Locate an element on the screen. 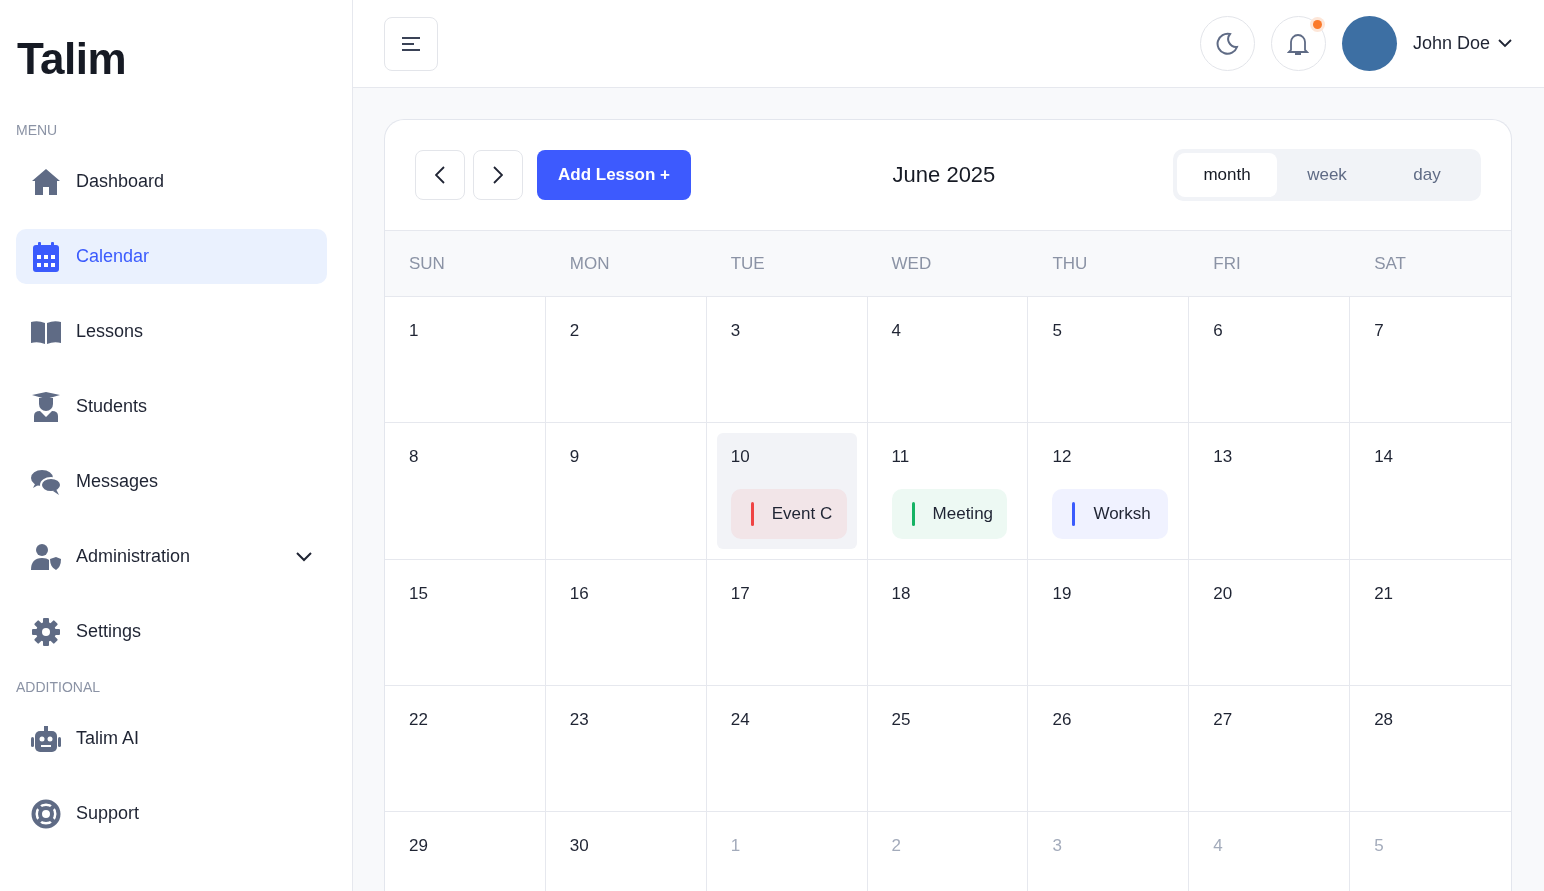 The height and width of the screenshot is (891, 1544). view-tab: day is located at coordinates (1427, 175).